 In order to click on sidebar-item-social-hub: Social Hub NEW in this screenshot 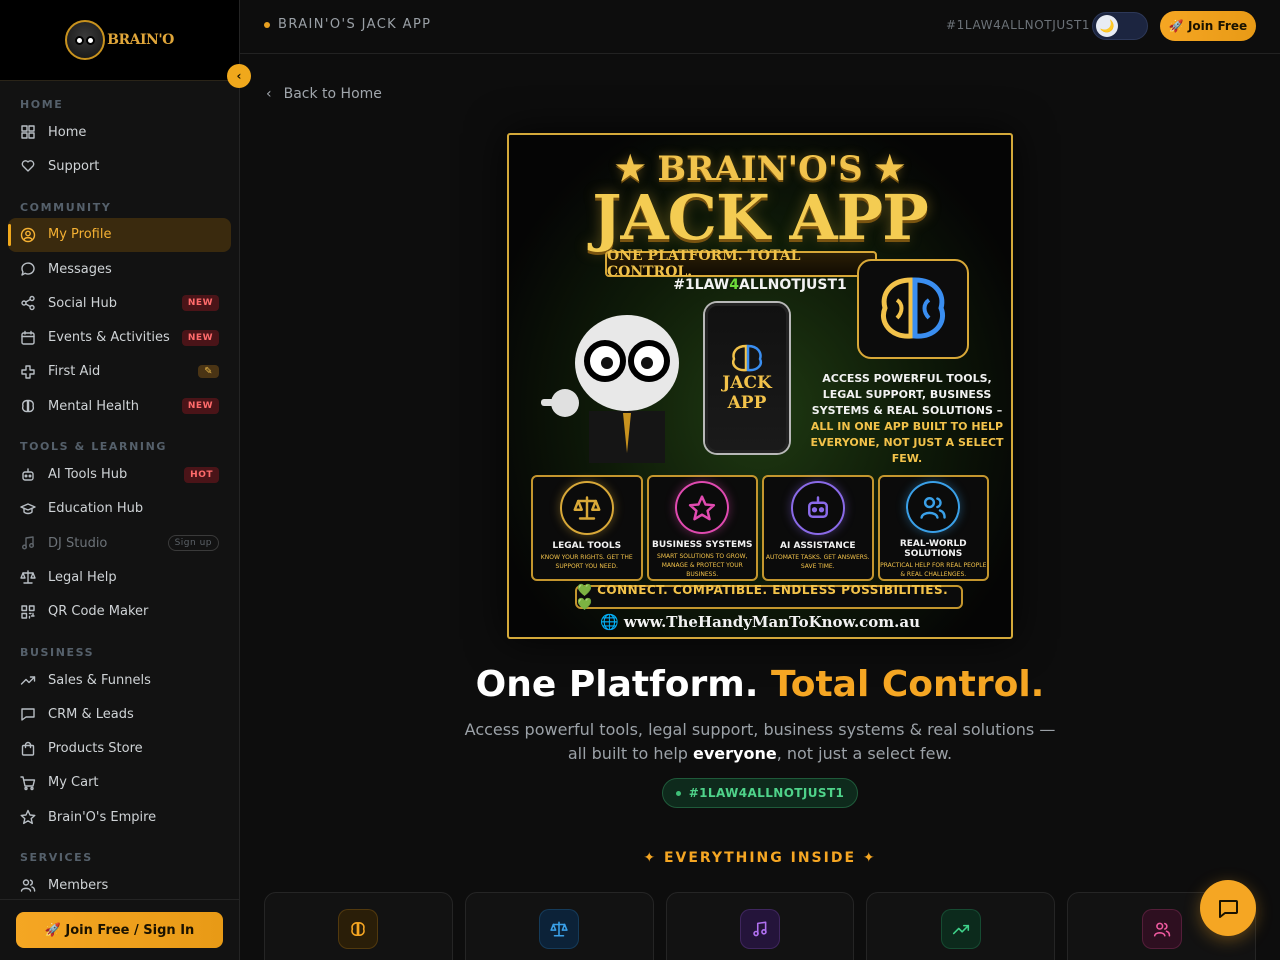, I will do `click(119, 303)`.